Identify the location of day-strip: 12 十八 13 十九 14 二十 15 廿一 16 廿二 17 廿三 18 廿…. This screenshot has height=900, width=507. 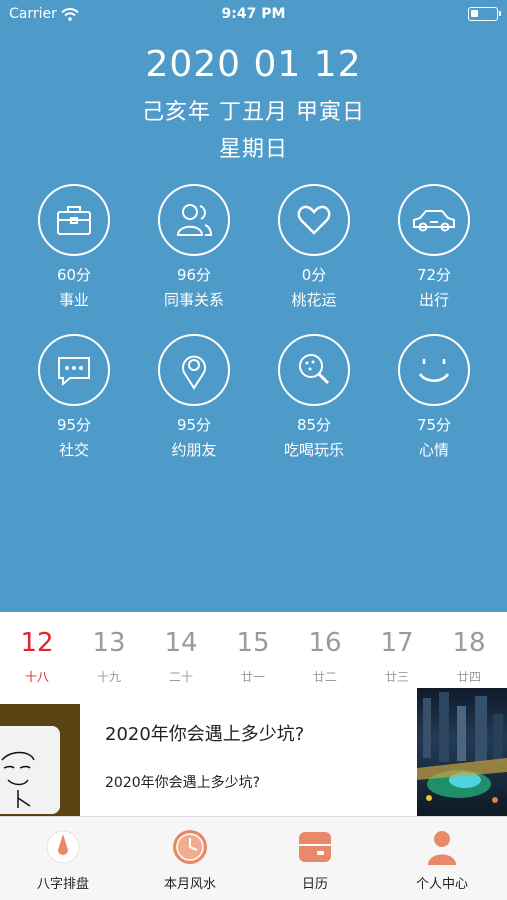
(253, 651).